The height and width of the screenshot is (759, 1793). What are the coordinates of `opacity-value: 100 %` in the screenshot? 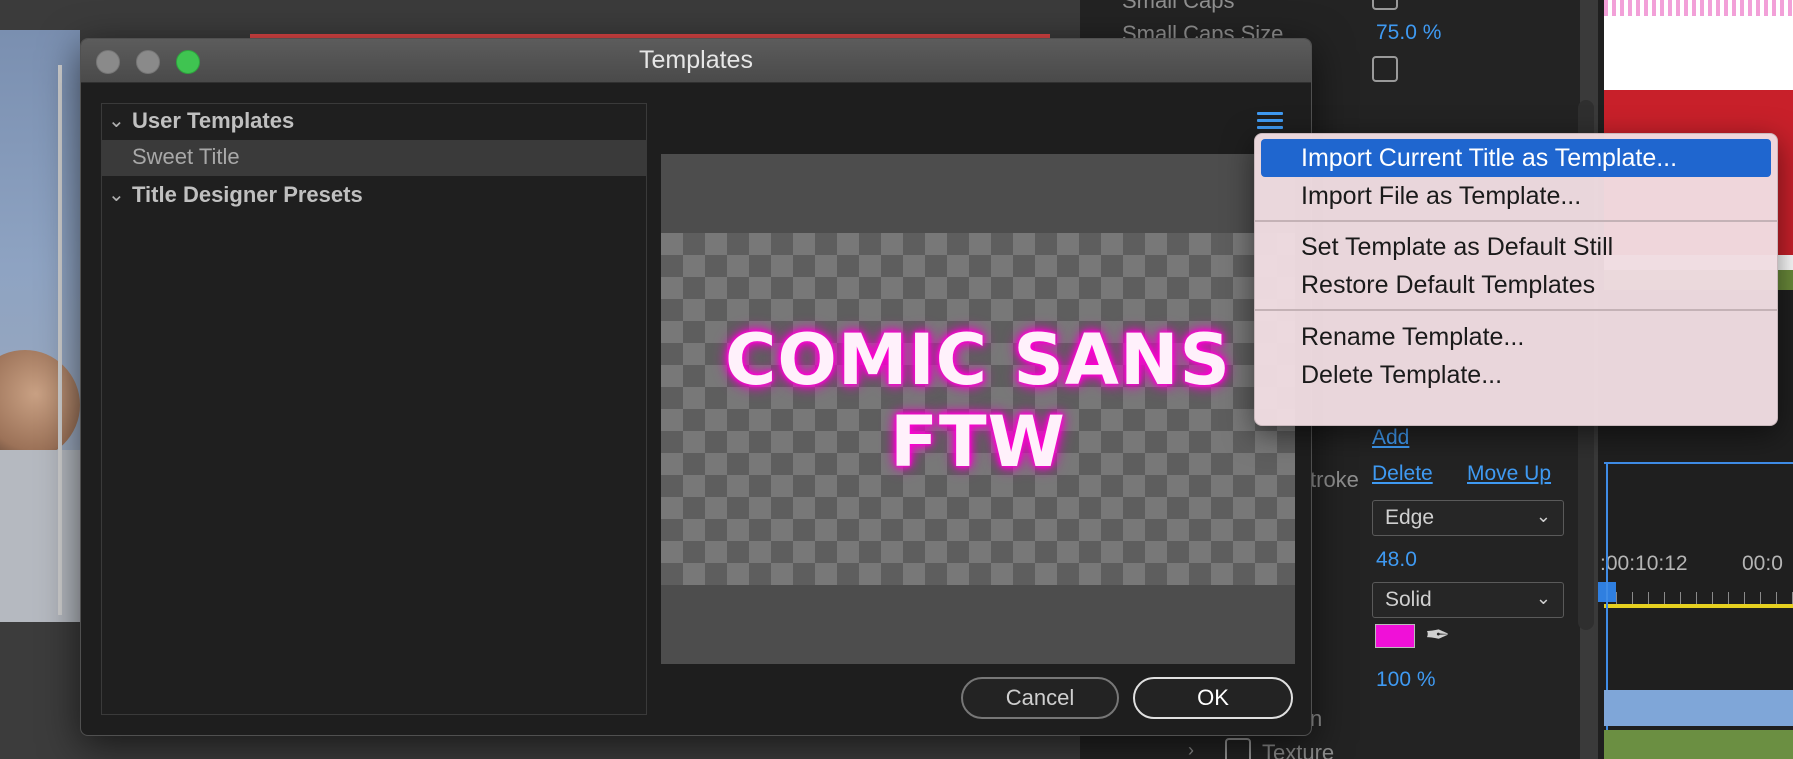 It's located at (1406, 680).